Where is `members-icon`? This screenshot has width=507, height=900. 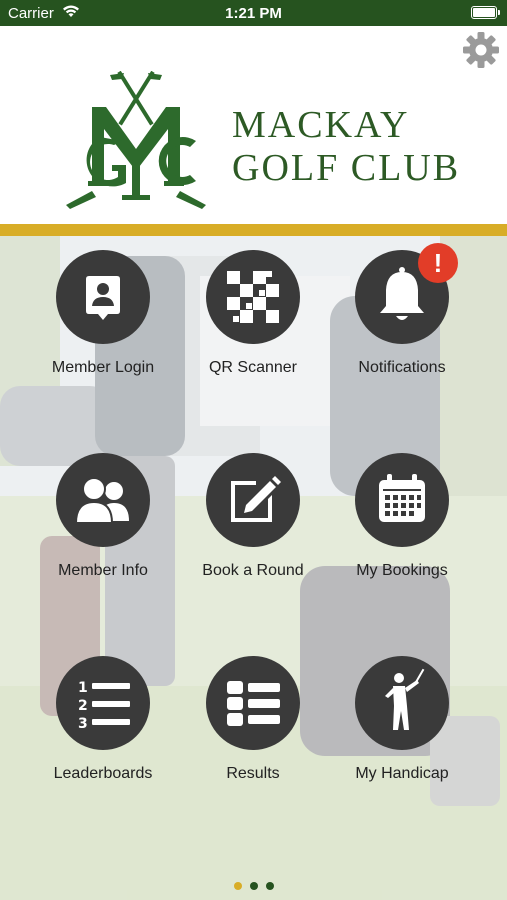
members-icon is located at coordinates (101, 500).